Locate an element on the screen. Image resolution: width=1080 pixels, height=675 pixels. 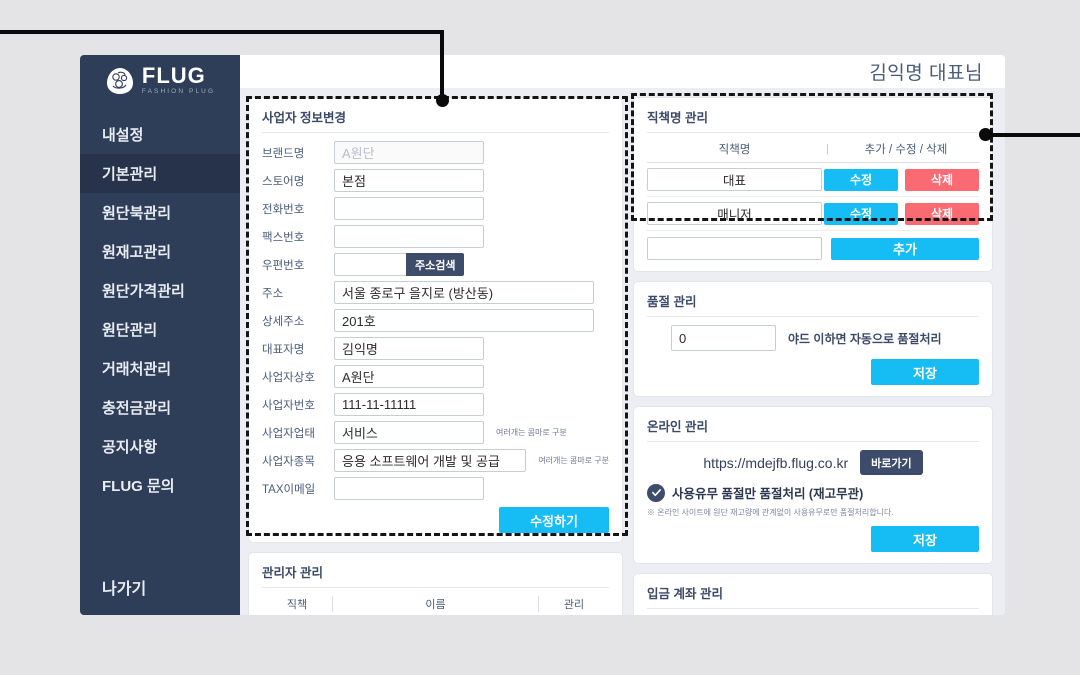
role-row: 매니저 수정 삭제 is located at coordinates (813, 214).